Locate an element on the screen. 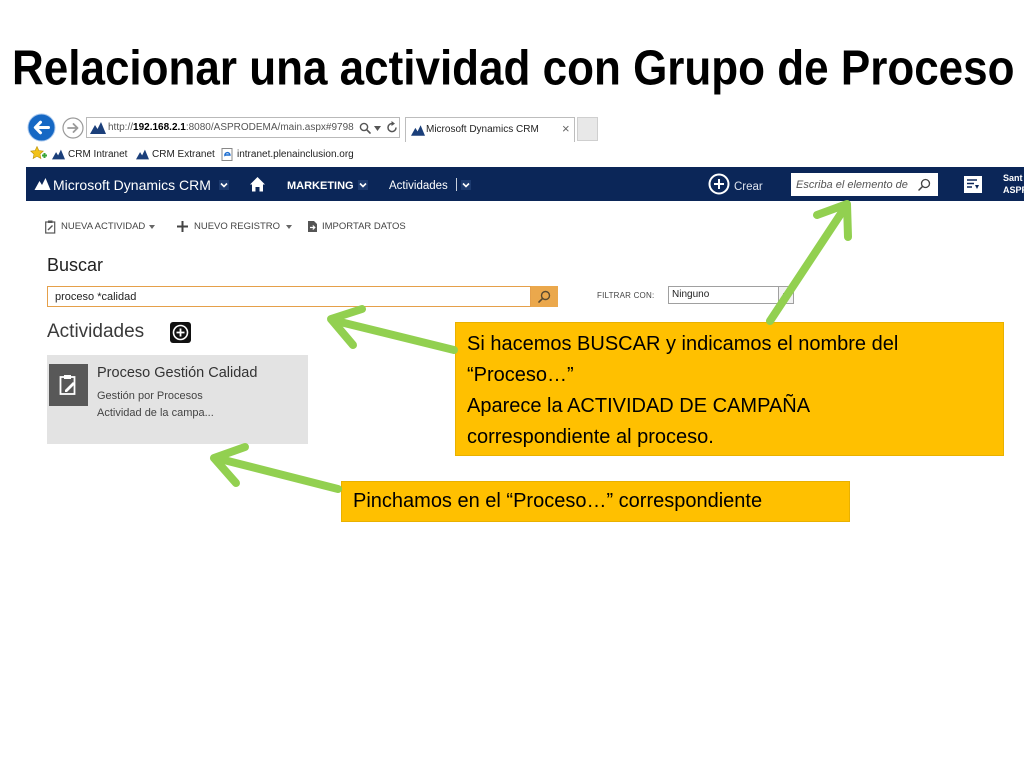 This screenshot has height=768, width=1024. results-heading: Actividades is located at coordinates (96, 331).